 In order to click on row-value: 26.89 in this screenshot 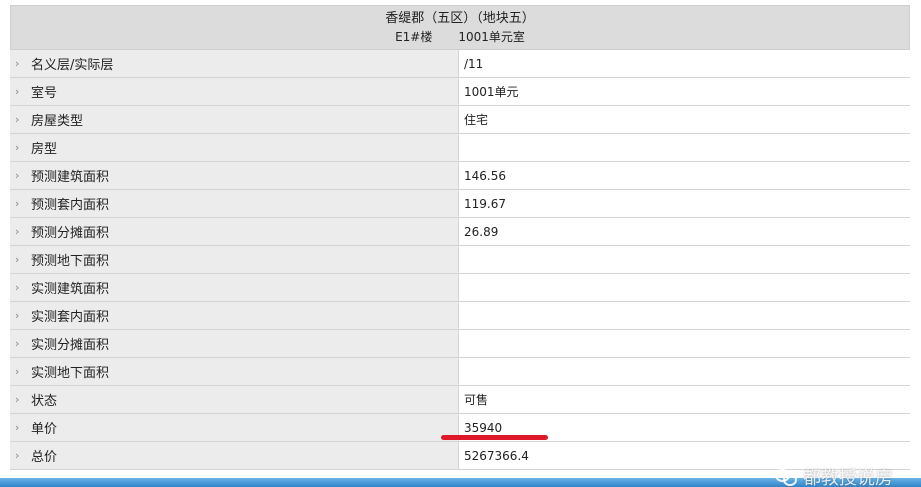, I will do `click(684, 231)`.